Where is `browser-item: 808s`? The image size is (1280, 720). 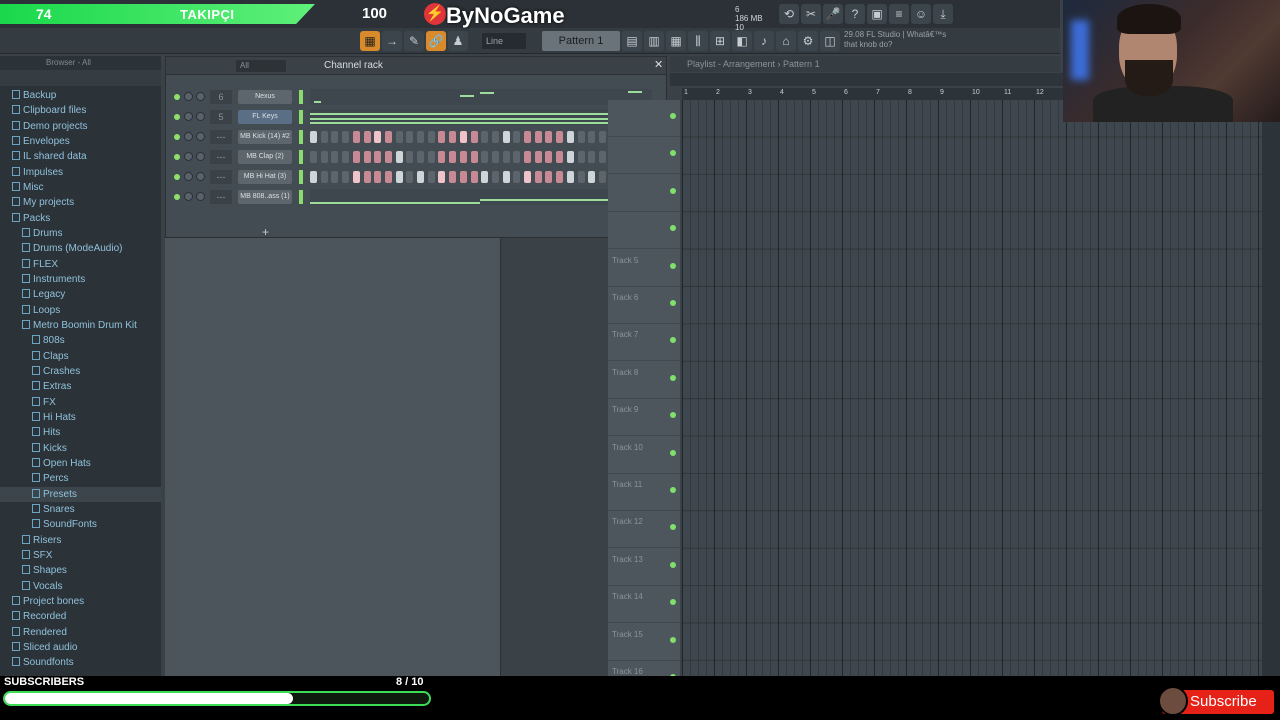
browser-item: 808s is located at coordinates (80, 340).